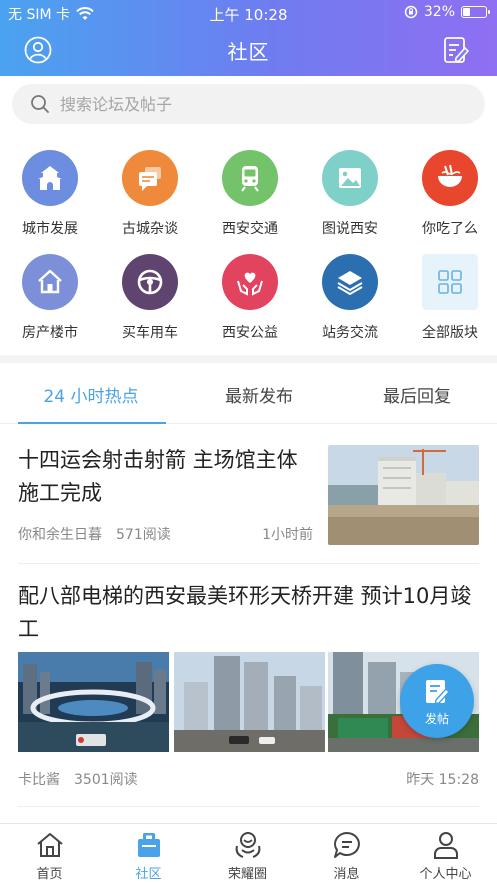 The height and width of the screenshot is (883, 497). I want to click on chat-bubbles-icon, so click(150, 178).